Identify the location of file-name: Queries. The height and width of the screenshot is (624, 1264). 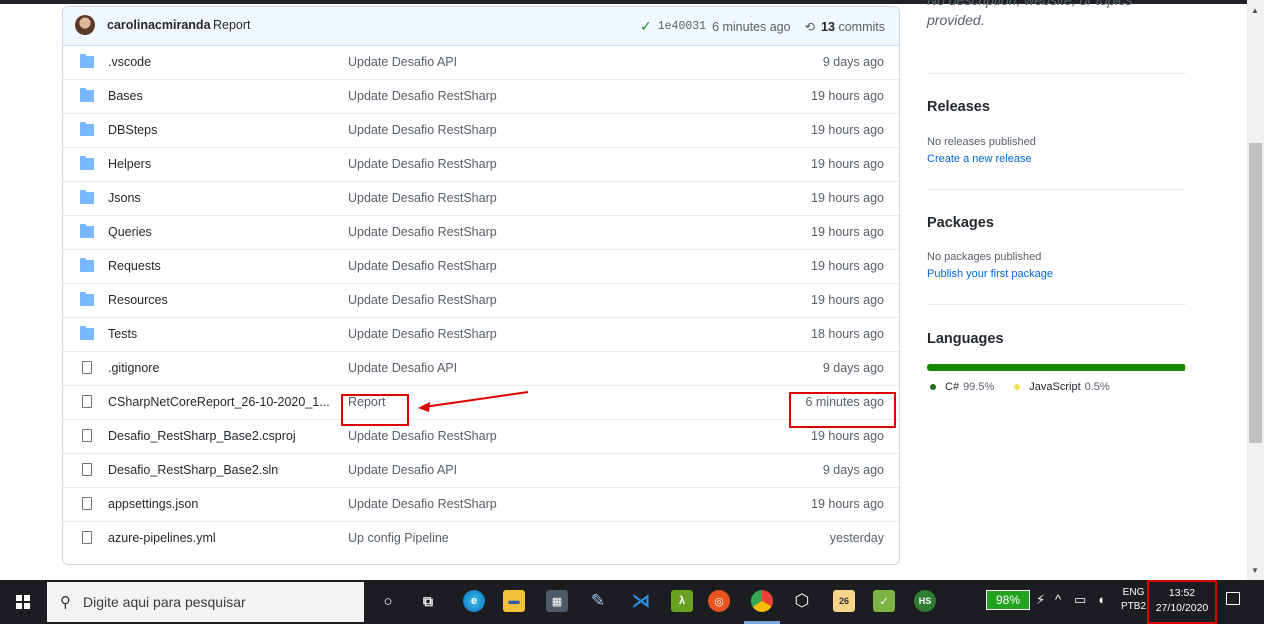
(130, 232).